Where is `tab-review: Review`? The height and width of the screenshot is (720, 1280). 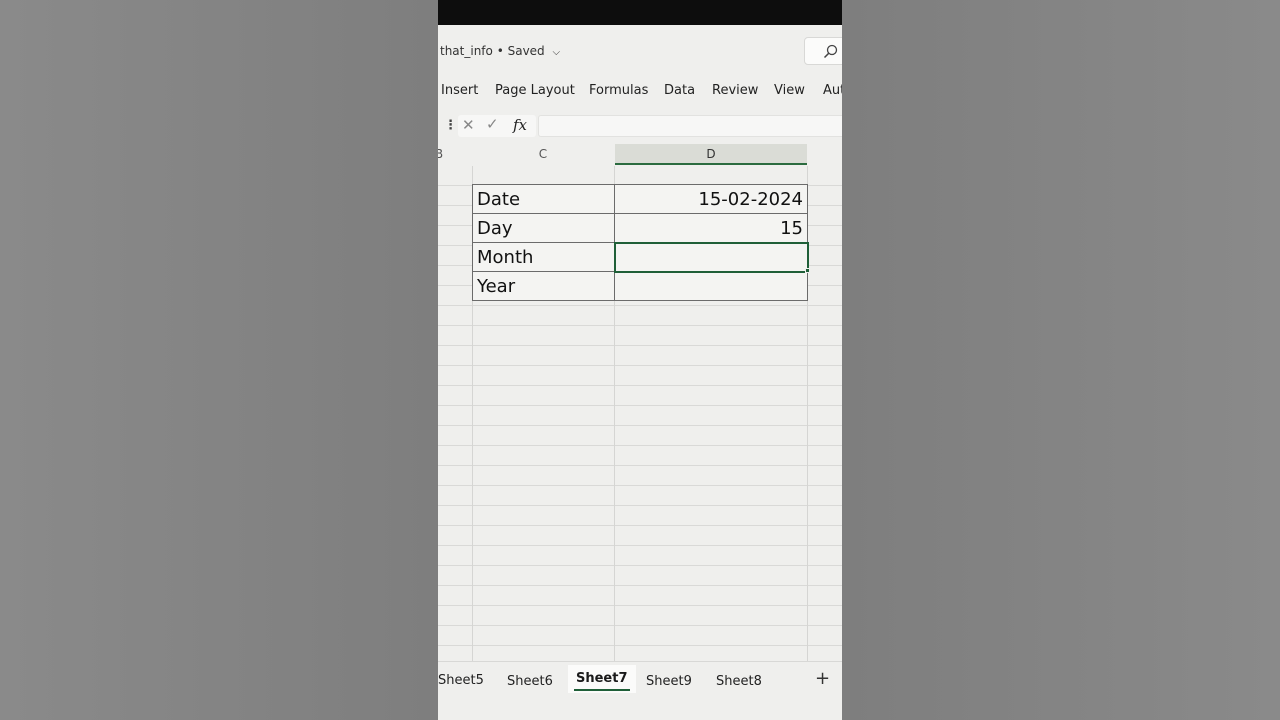 tab-review: Review is located at coordinates (735, 90).